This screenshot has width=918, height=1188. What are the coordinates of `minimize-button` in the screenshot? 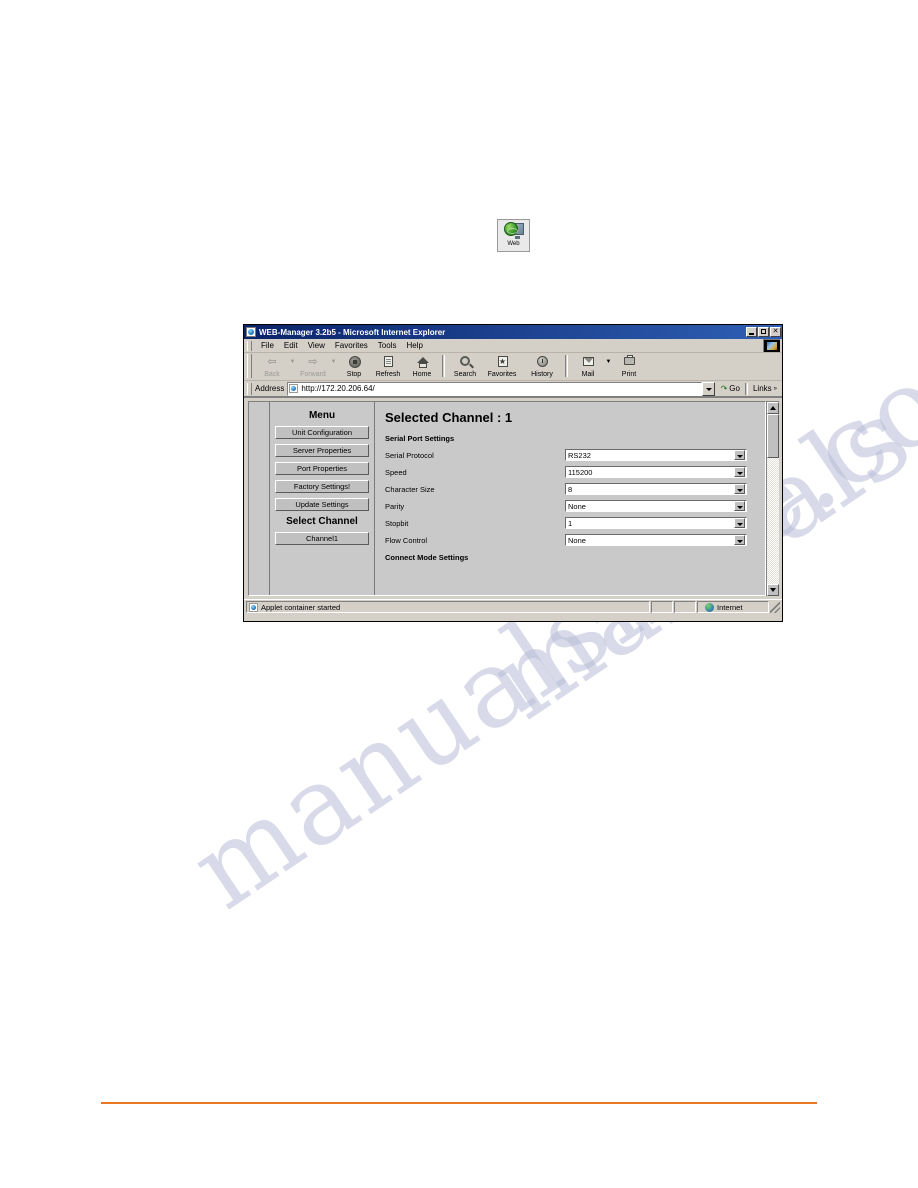 It's located at (751, 332).